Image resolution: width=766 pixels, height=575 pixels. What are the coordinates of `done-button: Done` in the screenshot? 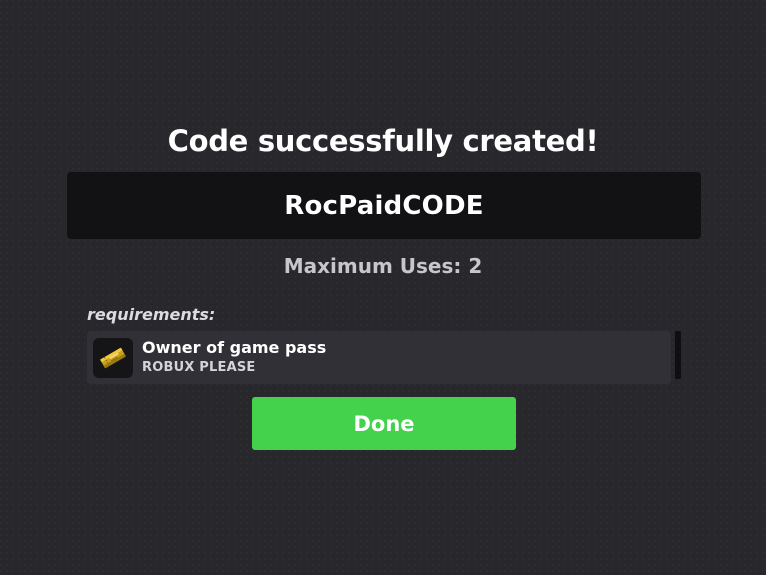 It's located at (384, 423).